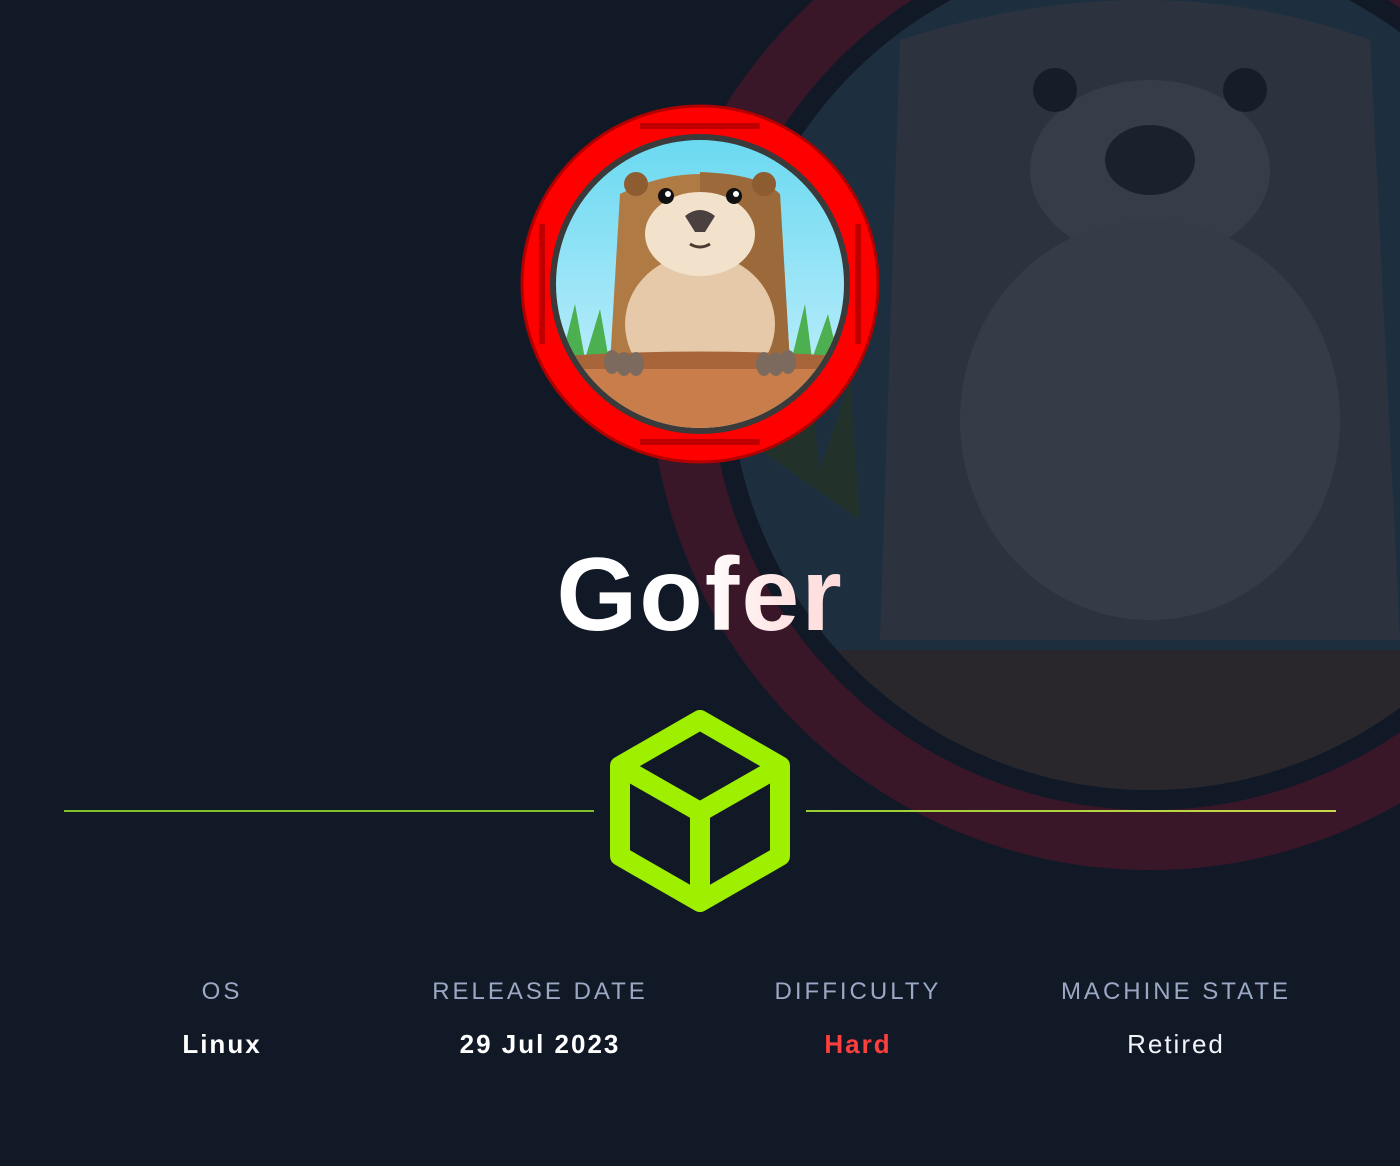 The image size is (1400, 1166). I want to click on divider-right, so click(1071, 811).